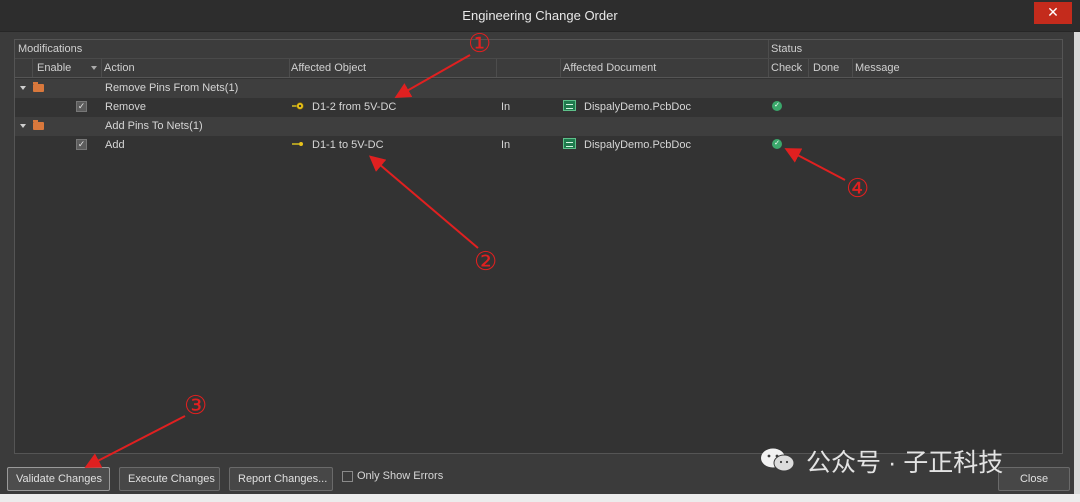 Image resolution: width=1080 pixels, height=502 pixels. I want to click on close-button: Close, so click(1034, 479).